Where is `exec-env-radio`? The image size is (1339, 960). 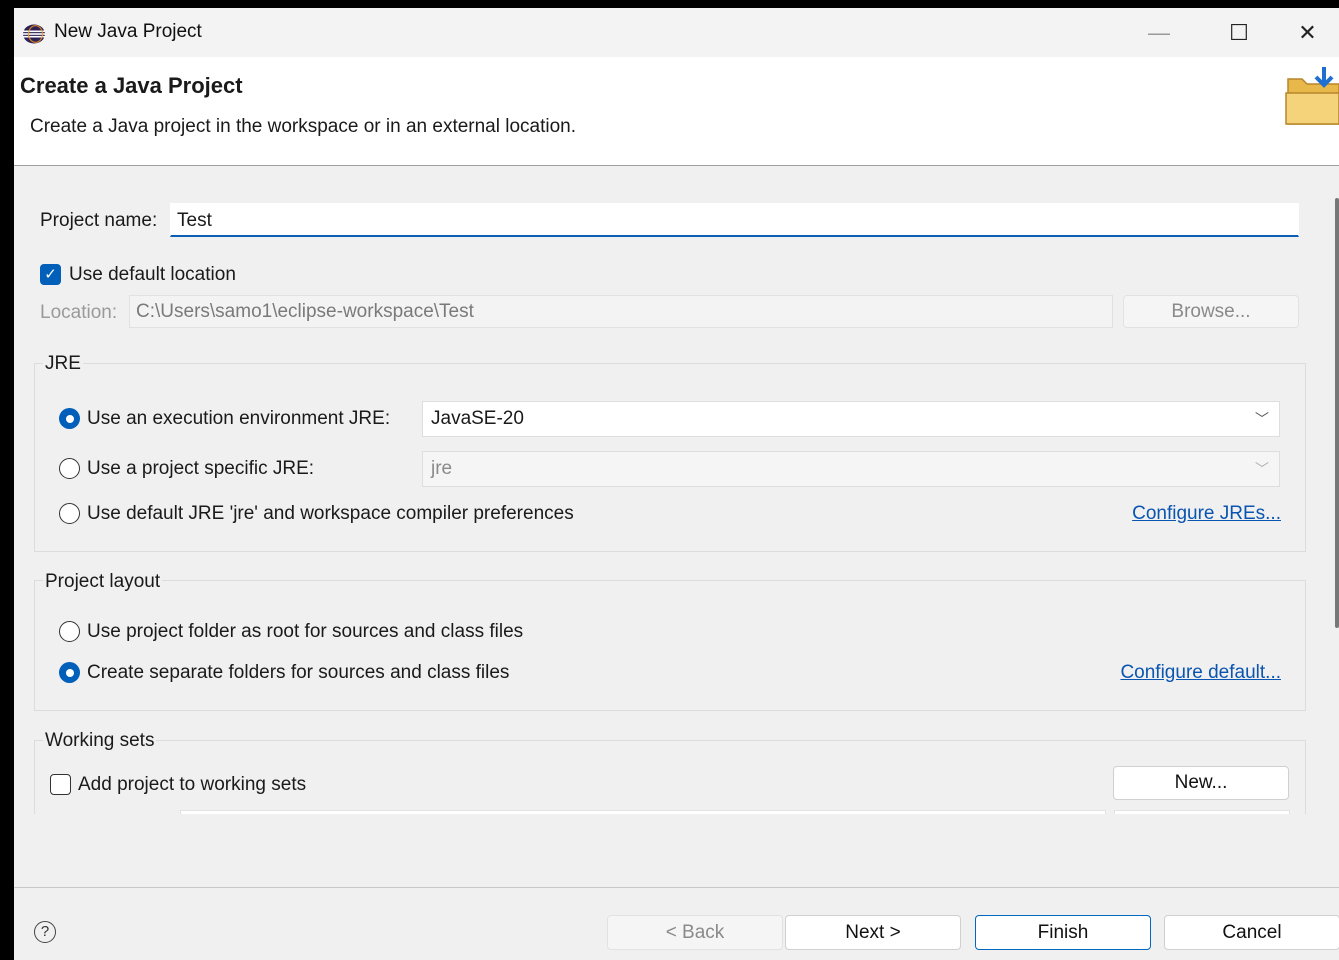 exec-env-radio is located at coordinates (69, 418).